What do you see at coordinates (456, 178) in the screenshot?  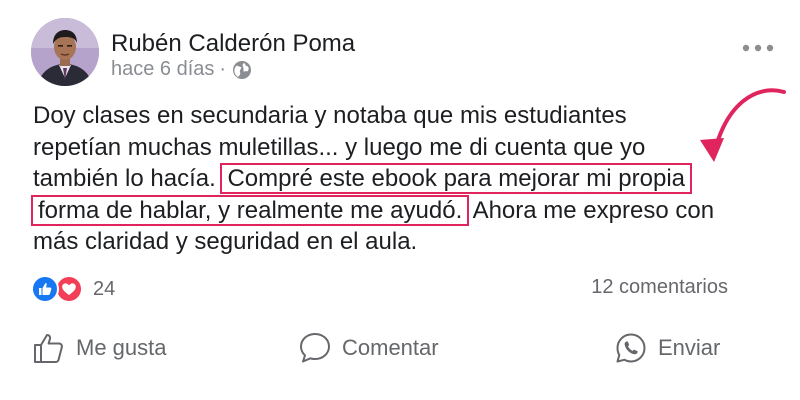 I see `highlight-box: Compré este ebook para mejorar mi propia` at bounding box center [456, 178].